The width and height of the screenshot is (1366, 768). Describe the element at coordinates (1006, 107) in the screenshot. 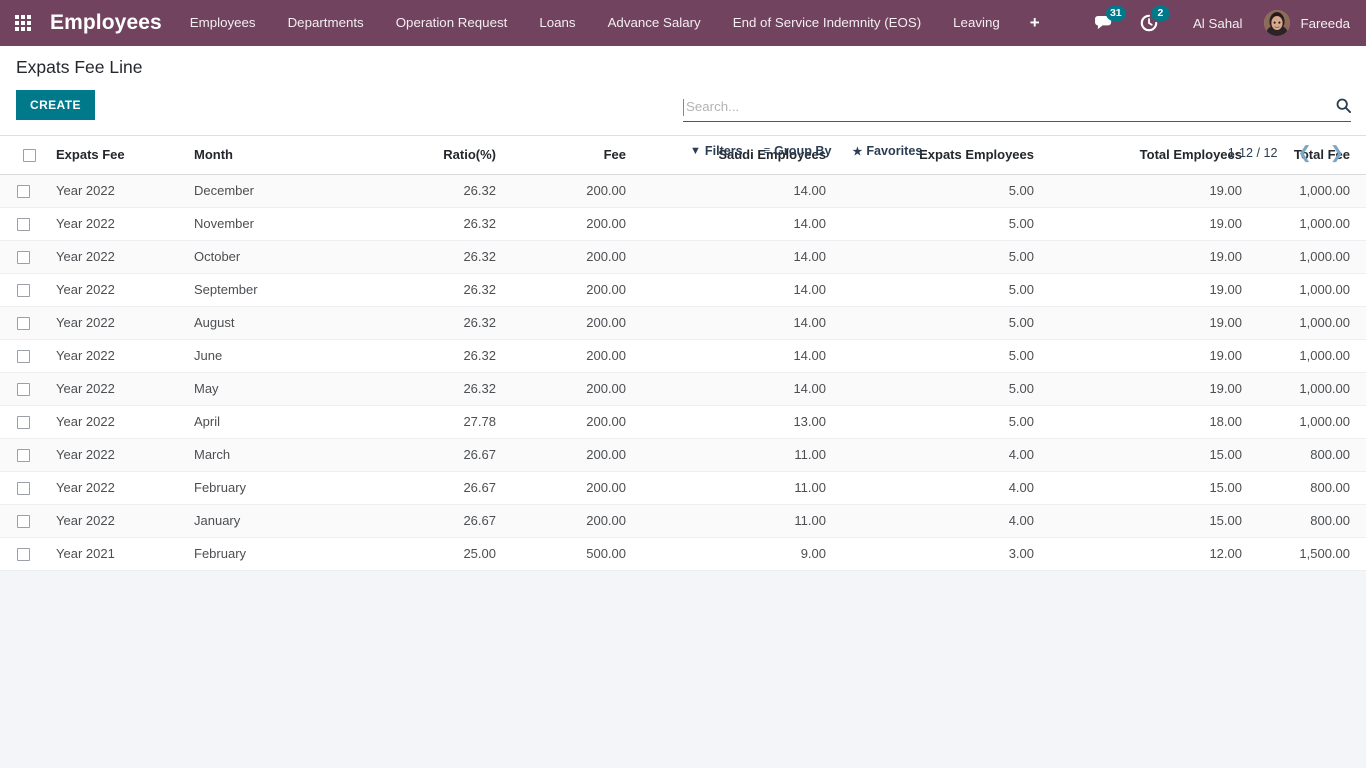

I see `search-input` at that location.